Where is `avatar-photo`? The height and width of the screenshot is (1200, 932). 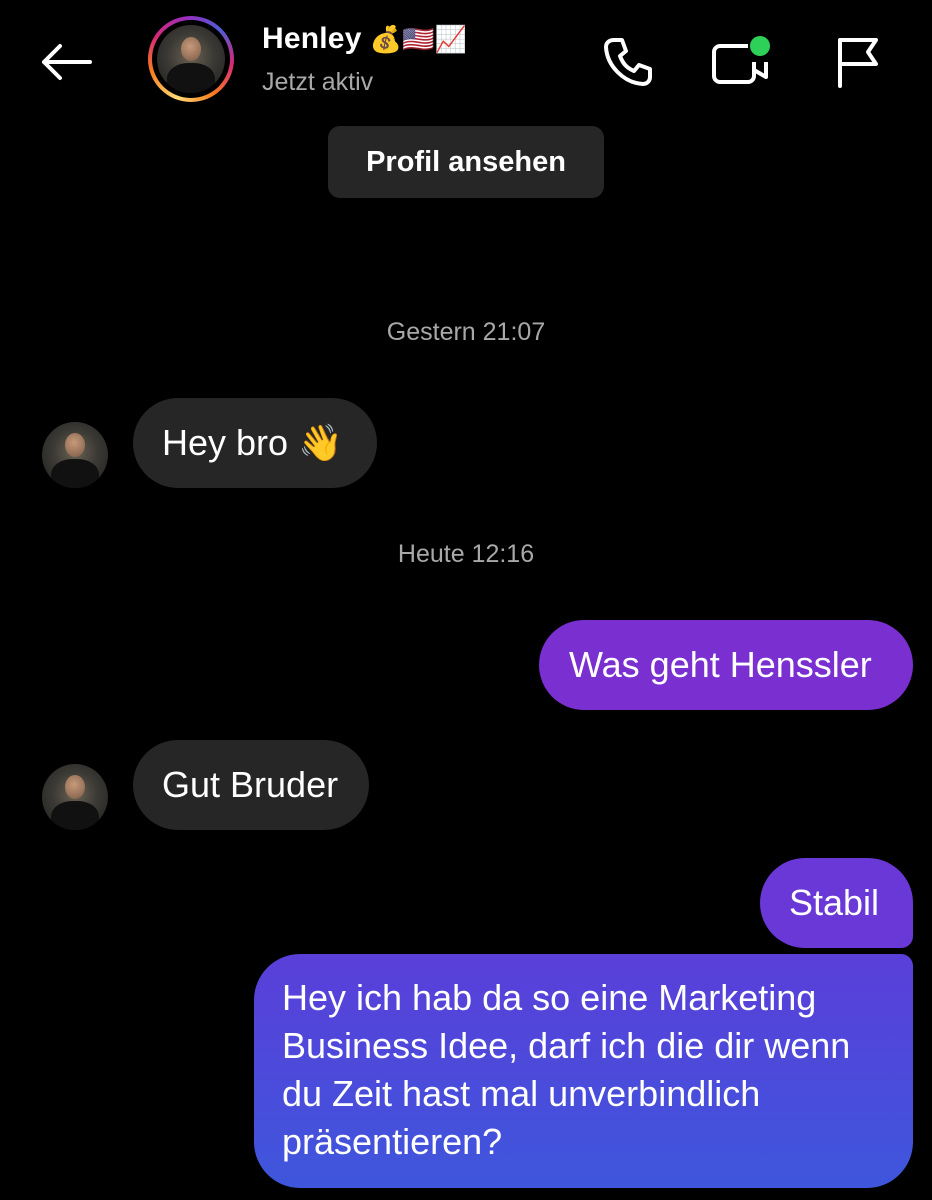
avatar-photo is located at coordinates (191, 59).